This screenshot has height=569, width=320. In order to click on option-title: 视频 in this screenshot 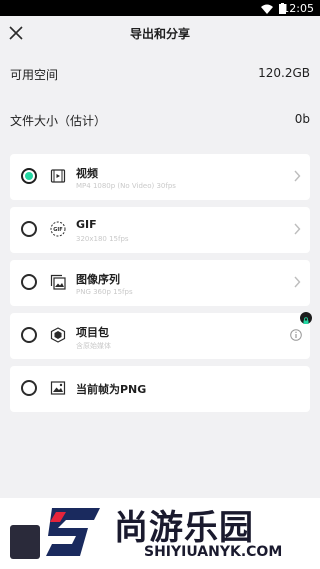, I will do `click(87, 173)`.